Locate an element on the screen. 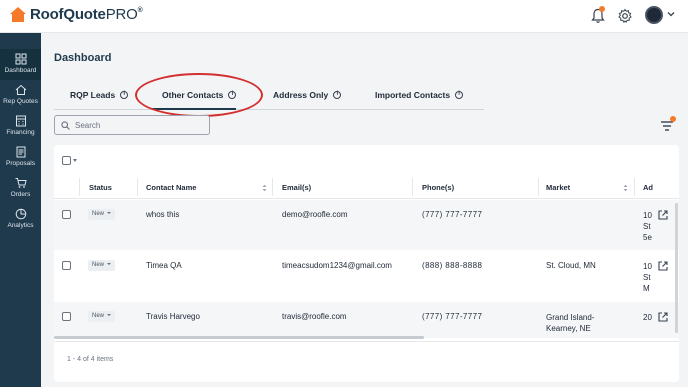 This screenshot has height=387, width=688. brand-name: RoofQuotePRO® is located at coordinates (86, 14).